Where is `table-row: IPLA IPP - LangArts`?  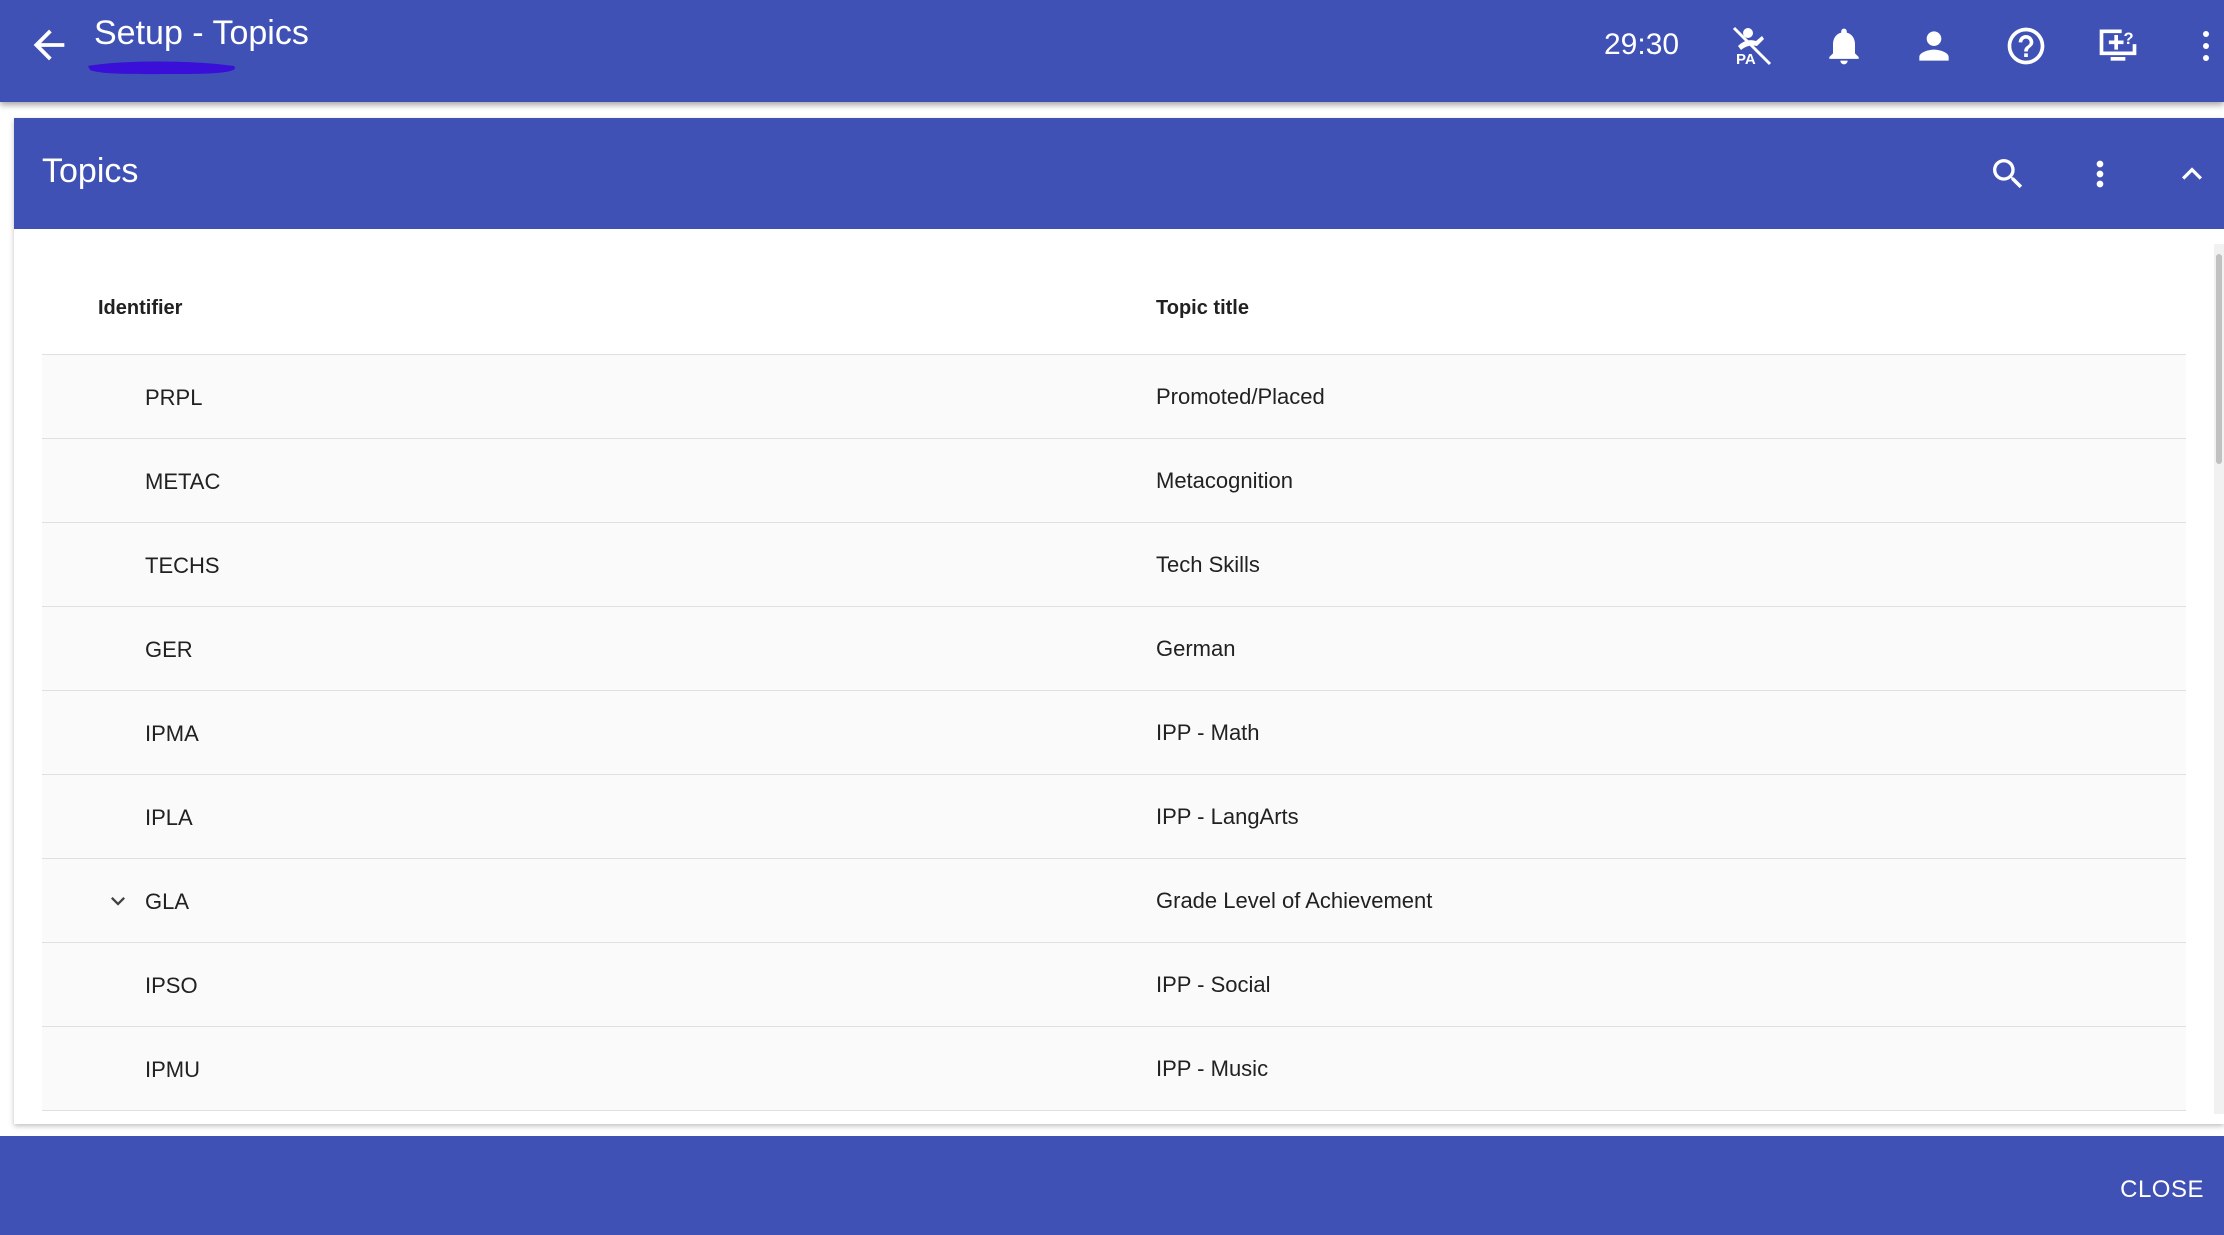 table-row: IPLA IPP - LangArts is located at coordinates (1114, 817).